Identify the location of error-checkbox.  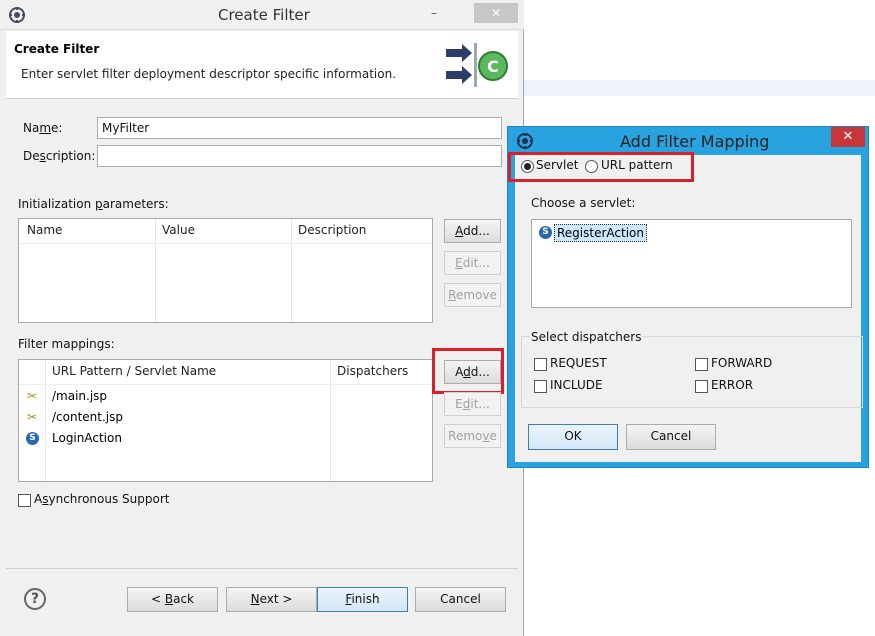
(701, 386).